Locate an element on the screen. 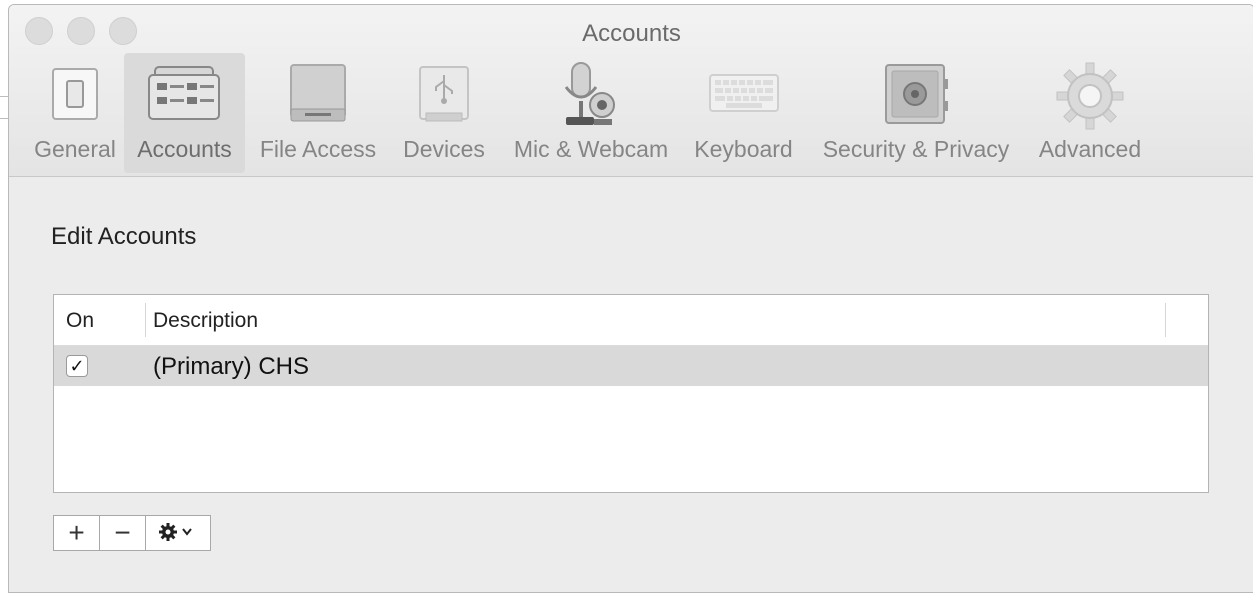  gear-menu-icon is located at coordinates (178, 533).